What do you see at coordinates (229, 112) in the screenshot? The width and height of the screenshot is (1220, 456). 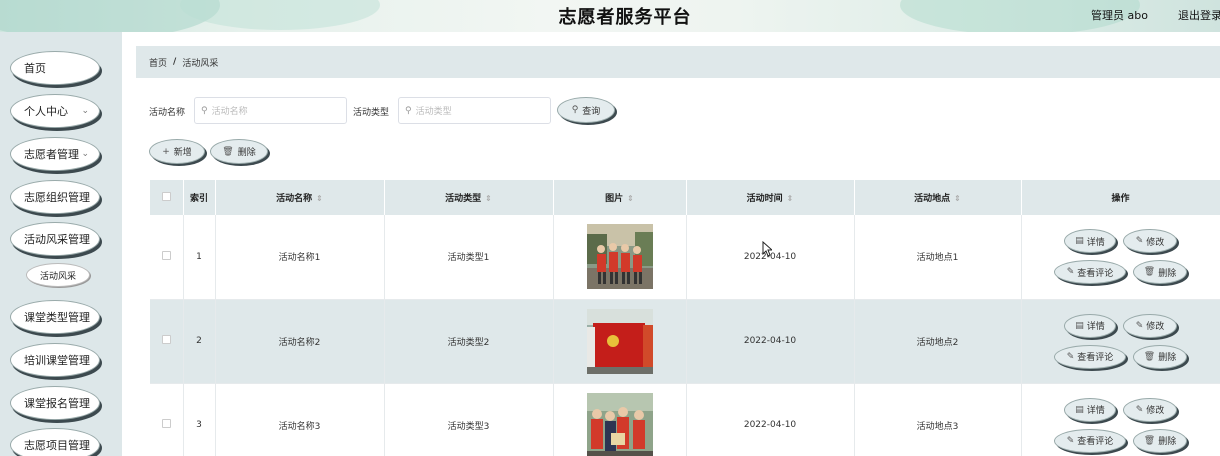 I see `activity-name-placeholder: 活动名称` at bounding box center [229, 112].